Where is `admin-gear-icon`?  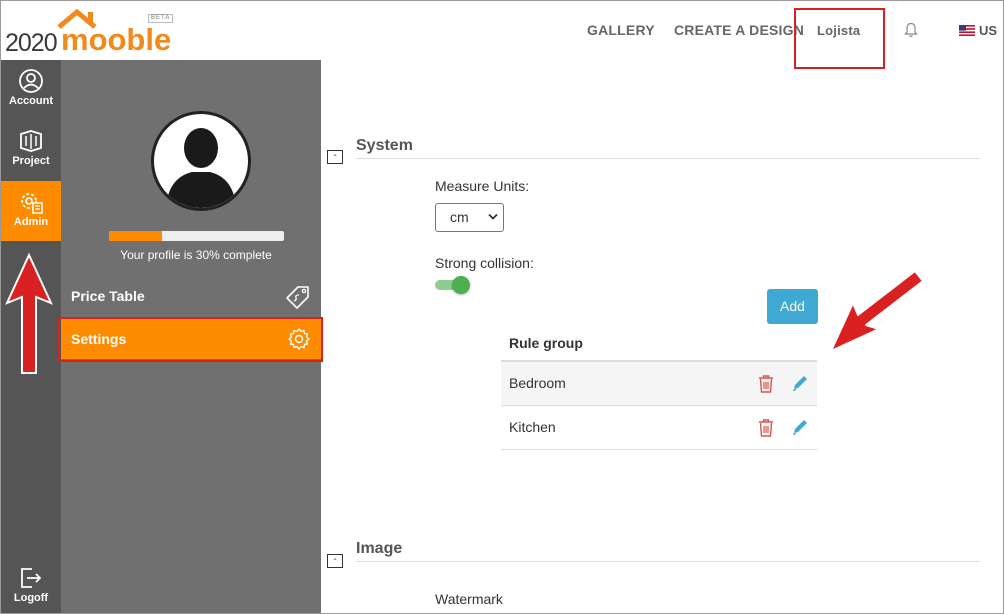 admin-gear-icon is located at coordinates (32, 203).